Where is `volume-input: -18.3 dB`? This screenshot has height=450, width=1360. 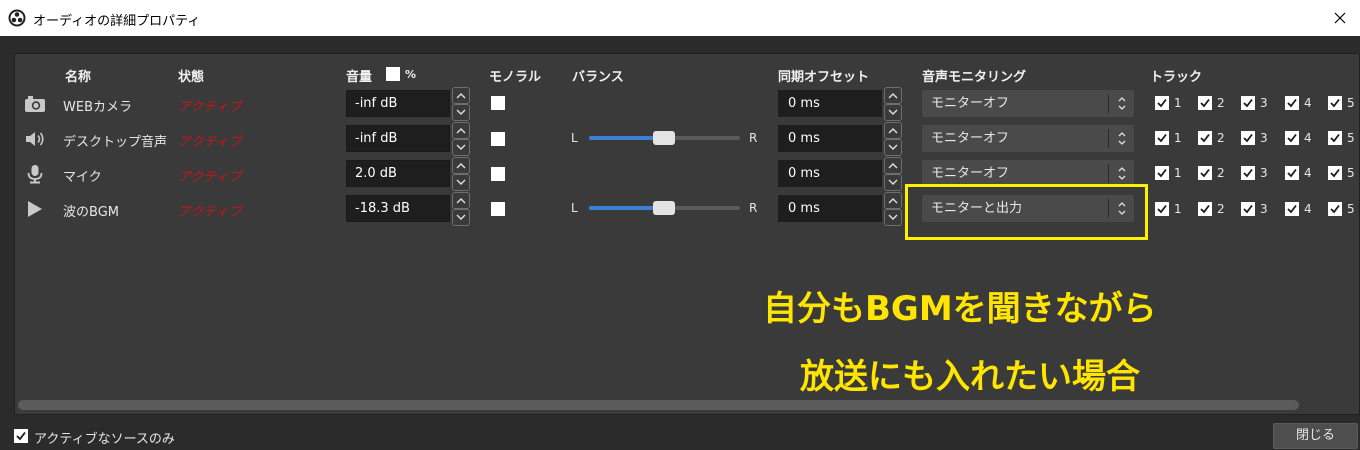
volume-input: -18.3 dB is located at coordinates (398, 208).